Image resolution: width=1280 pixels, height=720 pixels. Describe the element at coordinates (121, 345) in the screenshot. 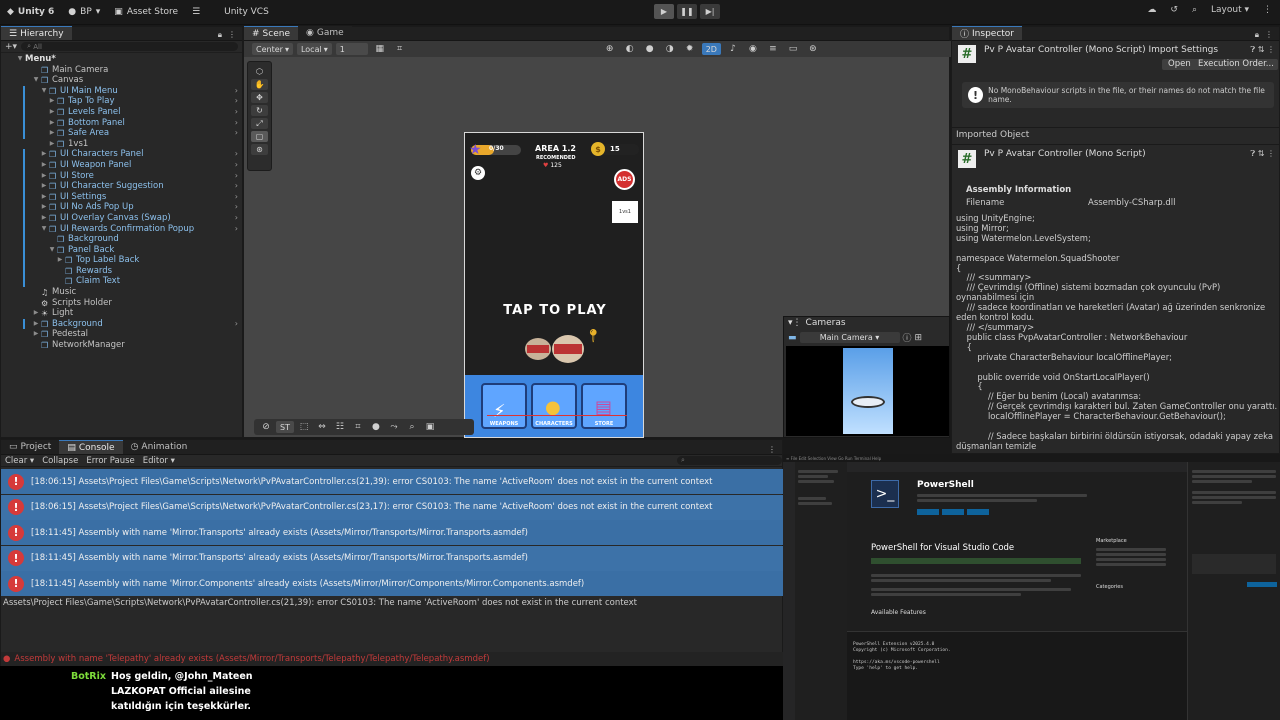

I see `hierarchy-row: ❒ NetworkManager` at that location.